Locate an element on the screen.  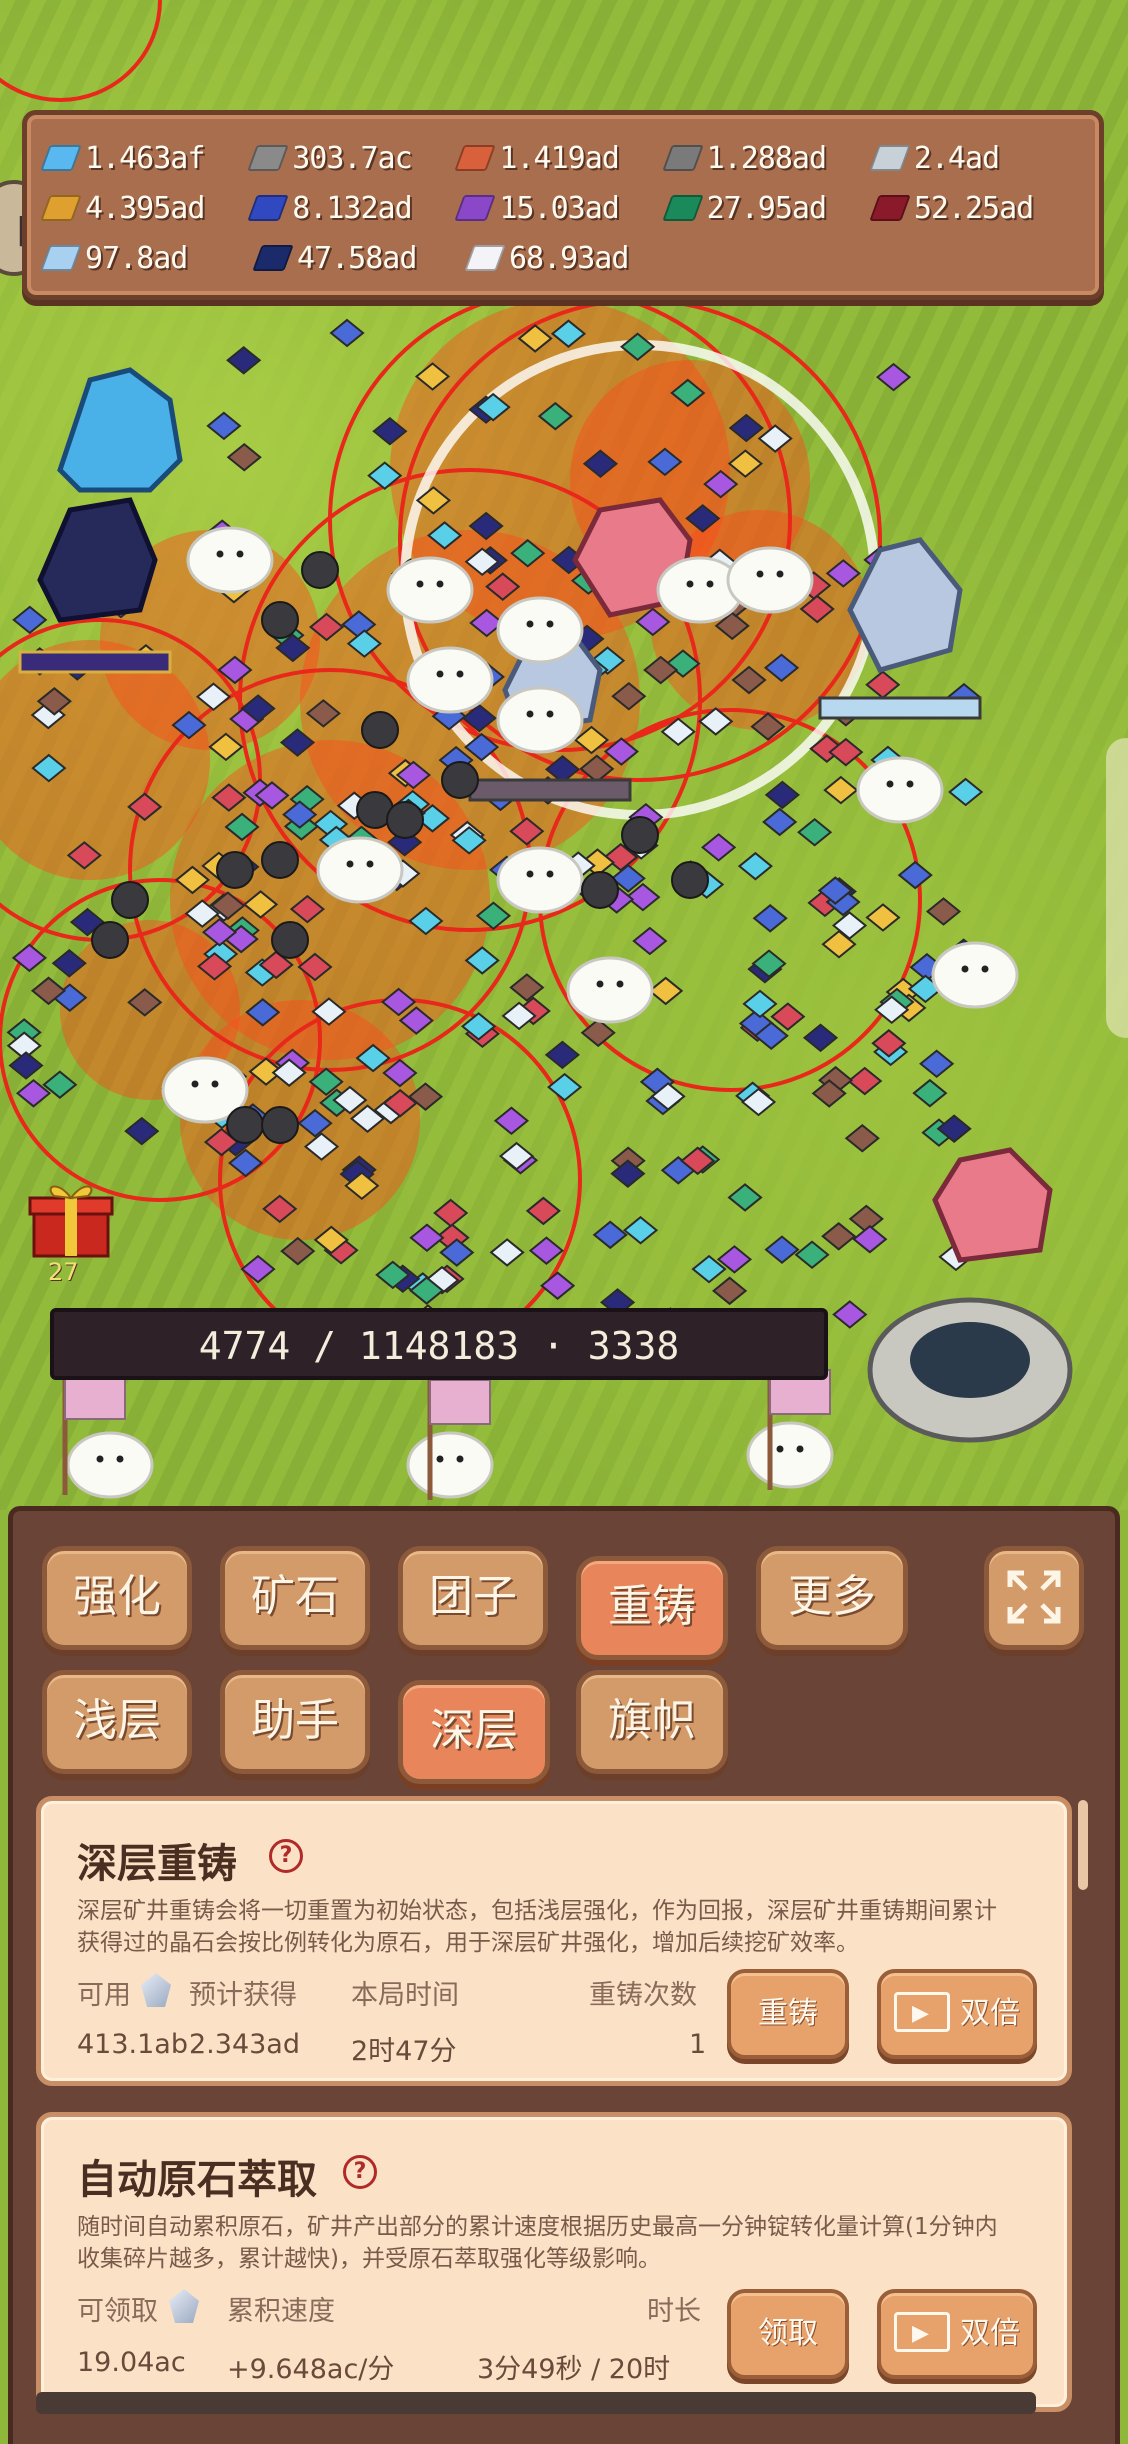
mine-progress-bar: 4774 / 1148183 · 3338 is located at coordinates (439, 1344).